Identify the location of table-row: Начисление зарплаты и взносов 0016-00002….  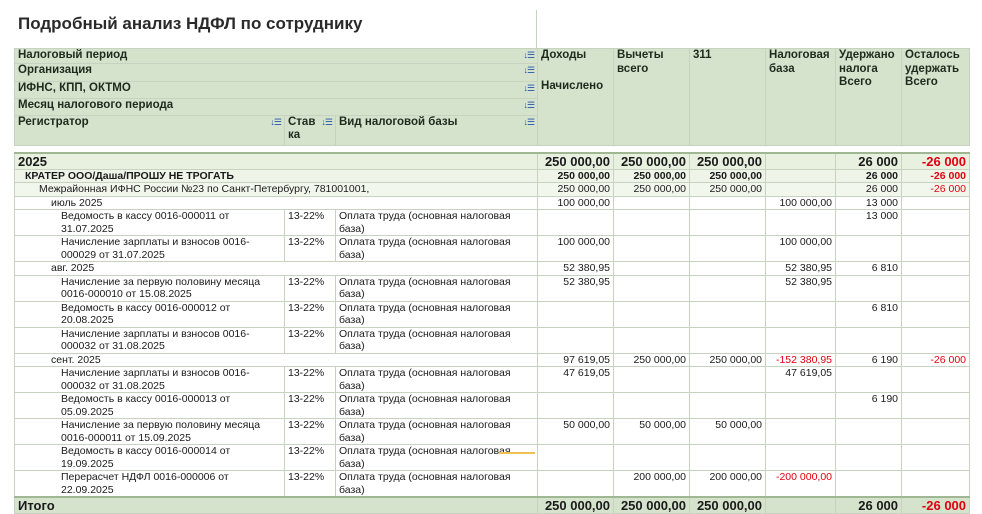
(492, 248).